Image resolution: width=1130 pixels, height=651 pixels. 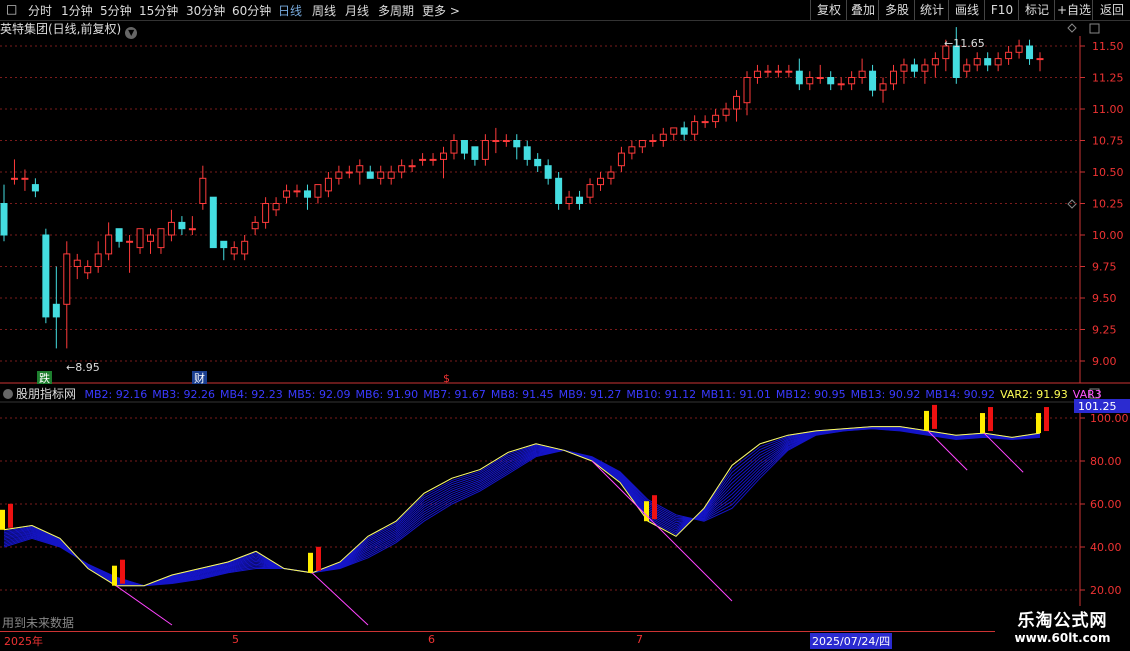 What do you see at coordinates (205, 10) in the screenshot?
I see `period-tab-30min: 30分钟` at bounding box center [205, 10].